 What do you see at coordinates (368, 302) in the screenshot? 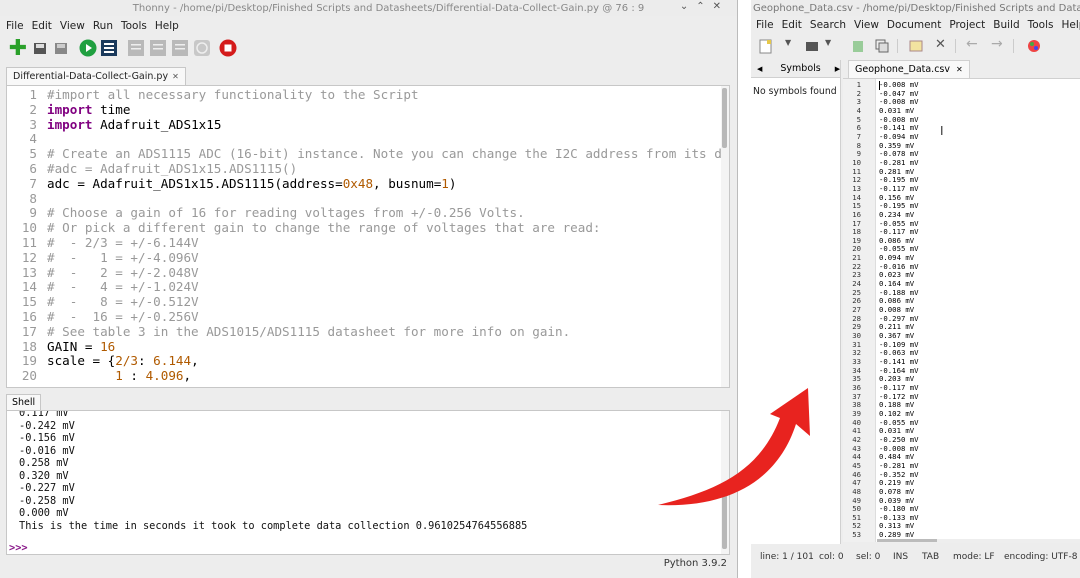
I see `code-line: 15 # - 8 = +/-0.512V` at bounding box center [368, 302].